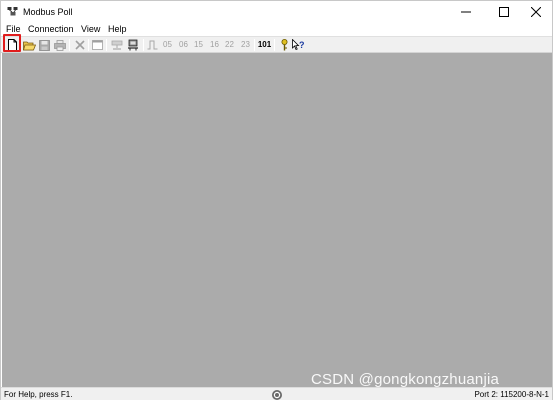  What do you see at coordinates (117, 29) in the screenshot?
I see `menu-help: Help` at bounding box center [117, 29].